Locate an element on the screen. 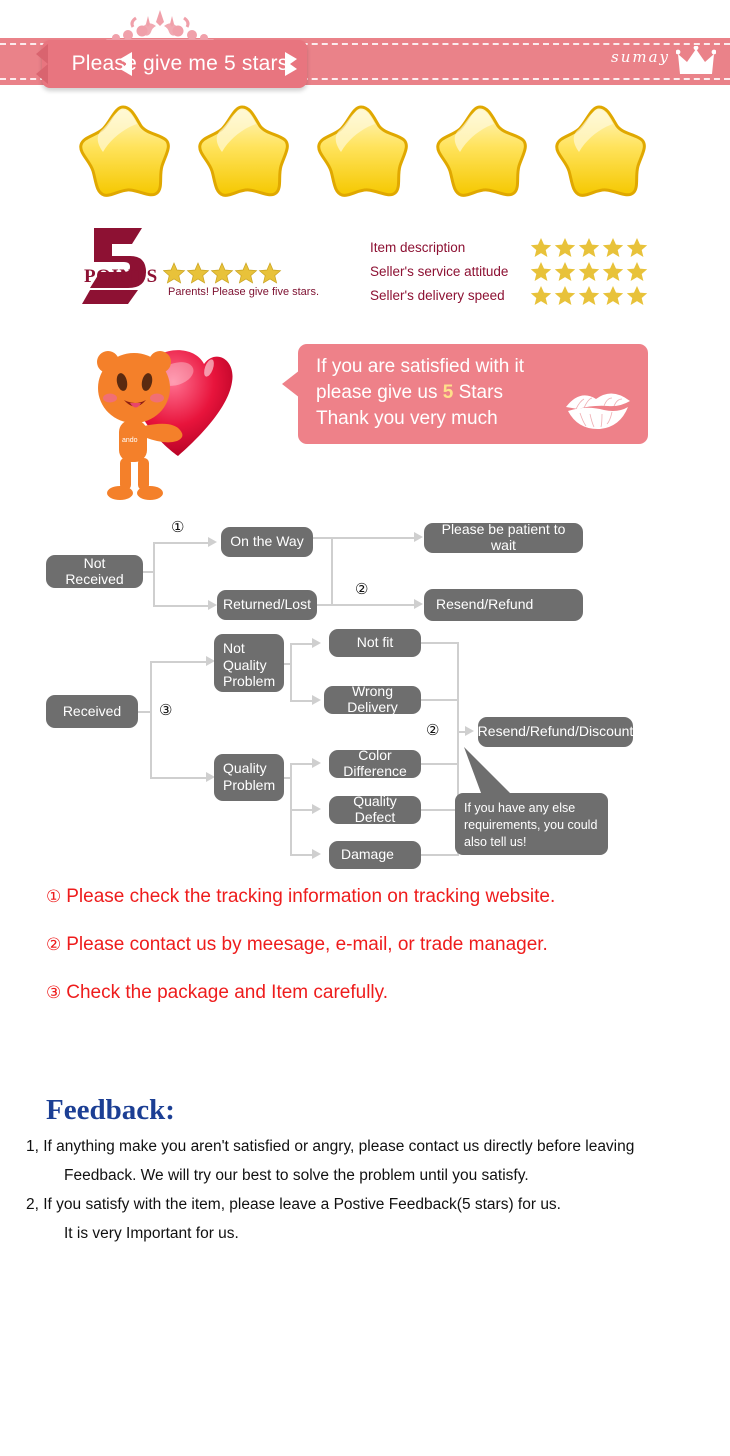 The height and width of the screenshot is (1456, 730). rating-label: Item description is located at coordinates (418, 247).